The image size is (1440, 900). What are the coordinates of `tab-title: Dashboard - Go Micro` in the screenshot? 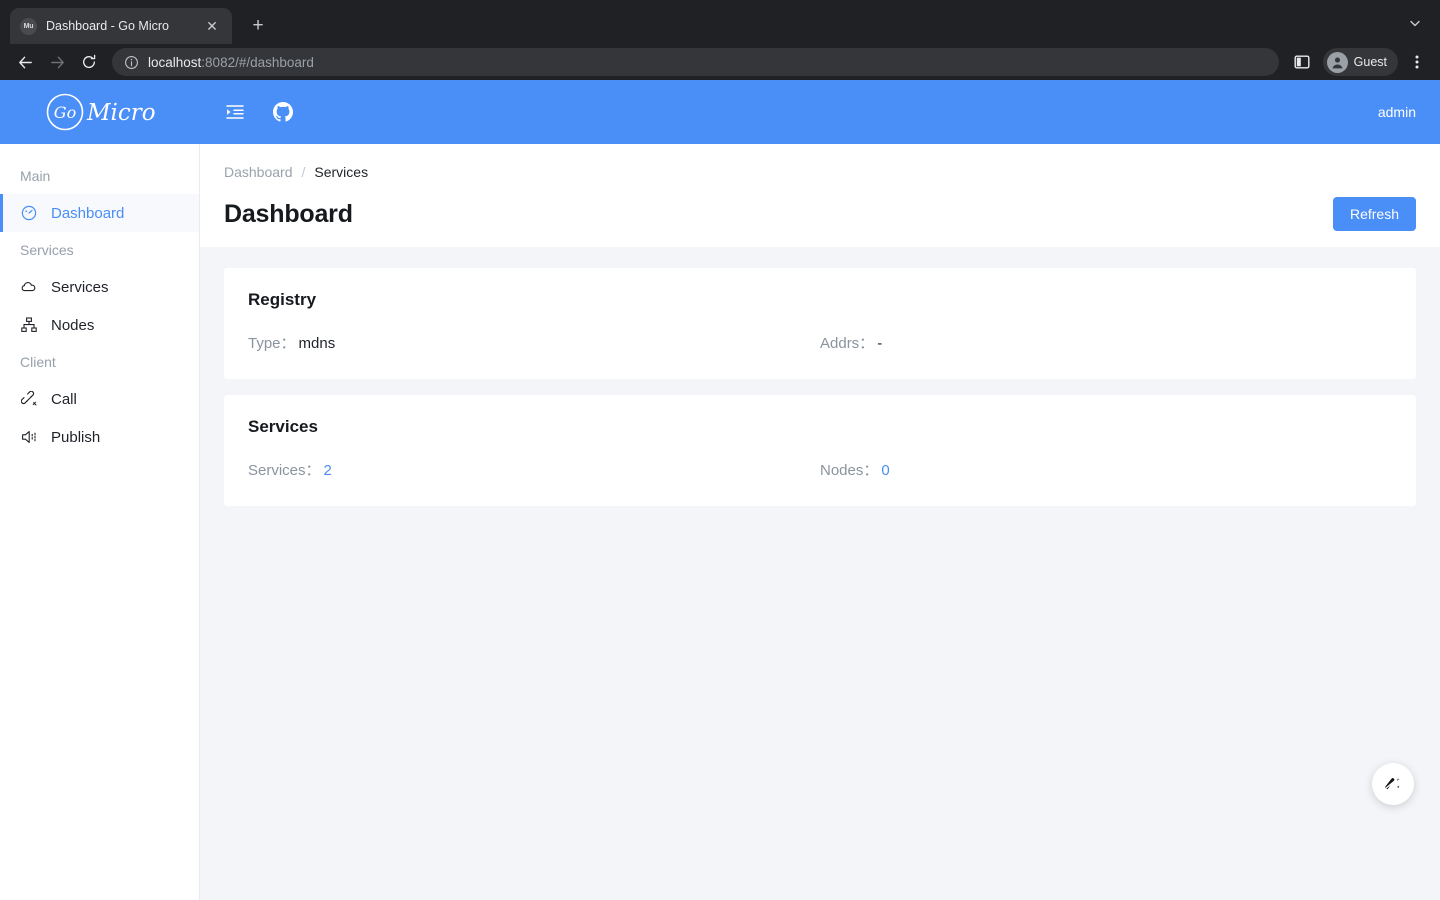 It's located at (107, 26).